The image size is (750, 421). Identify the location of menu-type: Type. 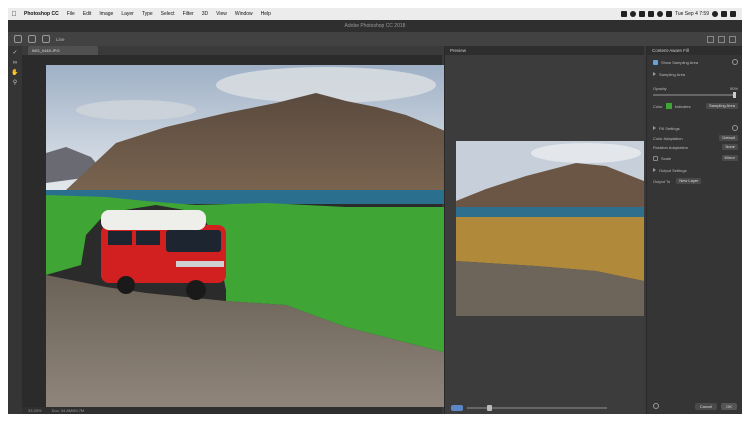
(147, 14).